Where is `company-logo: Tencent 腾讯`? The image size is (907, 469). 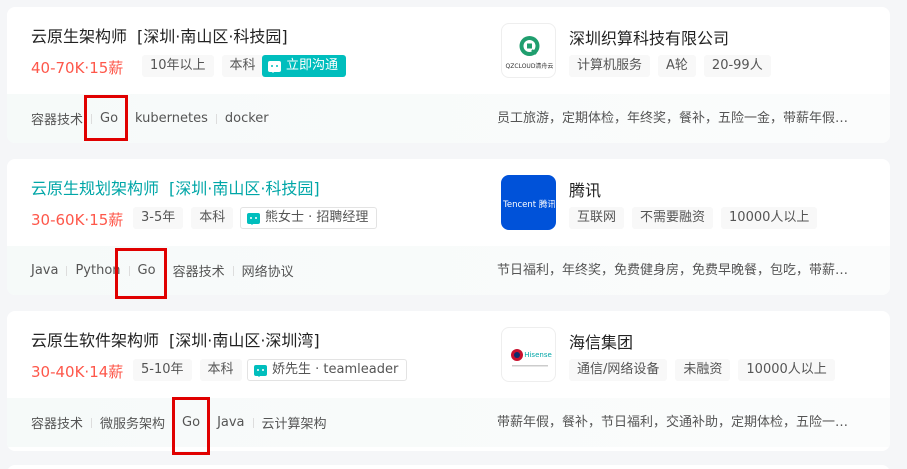 company-logo: Tencent 腾讯 is located at coordinates (528, 202).